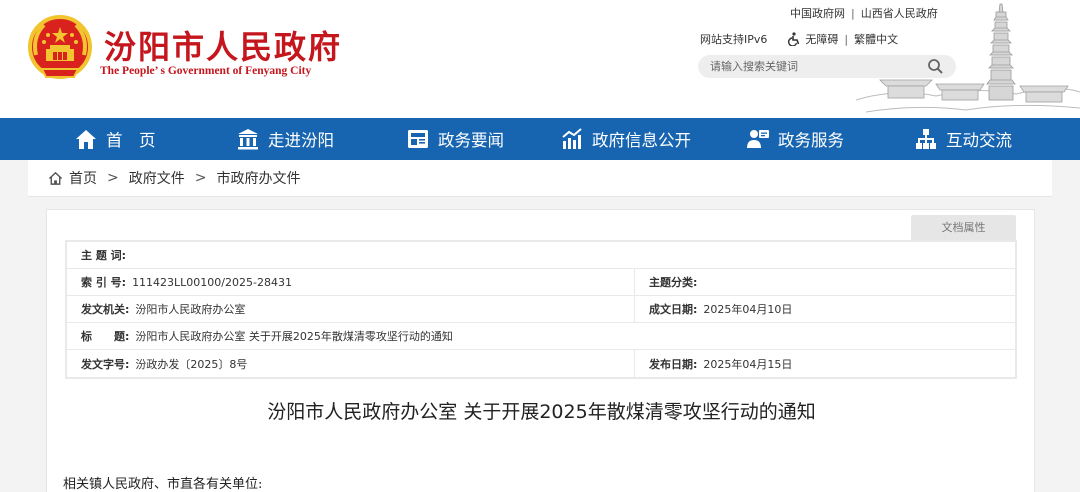 This screenshot has height=492, width=1080. Describe the element at coordinates (926, 139) in the screenshot. I see `network-icon` at that location.